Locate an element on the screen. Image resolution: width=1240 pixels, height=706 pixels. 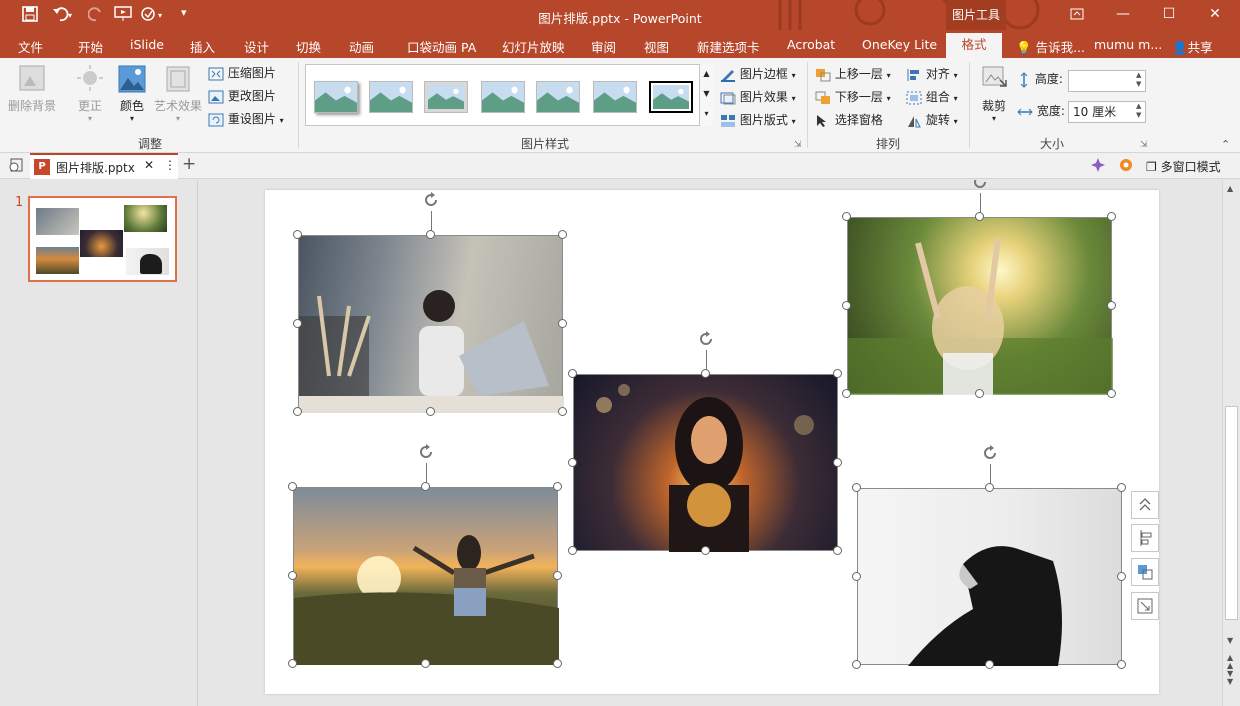
tab-insert: 插入 is located at coordinates (202, 46).